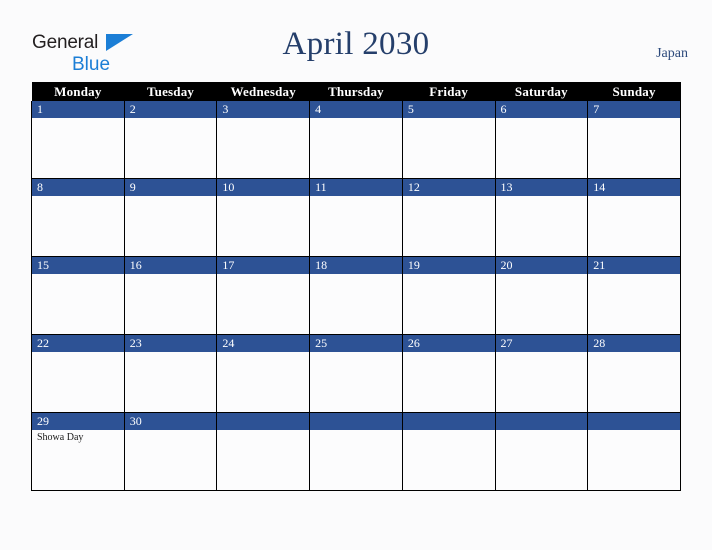 The width and height of the screenshot is (712, 550). I want to click on calendar-day-cell: 16, so click(170, 295).